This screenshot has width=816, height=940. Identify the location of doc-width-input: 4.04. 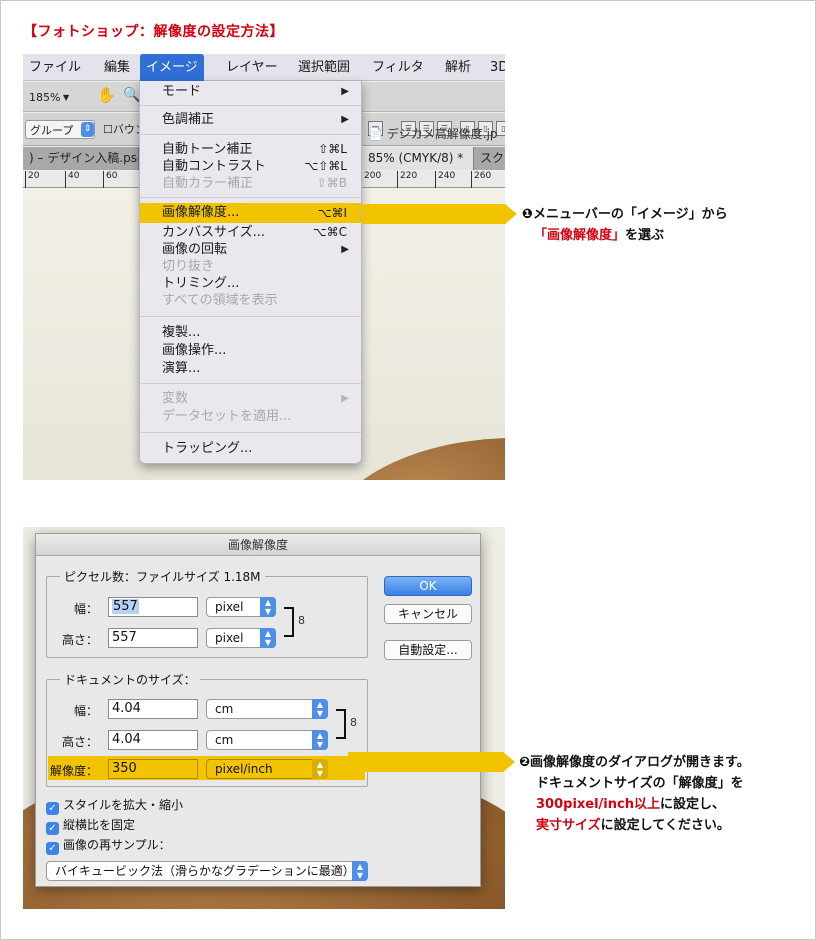
(153, 709).